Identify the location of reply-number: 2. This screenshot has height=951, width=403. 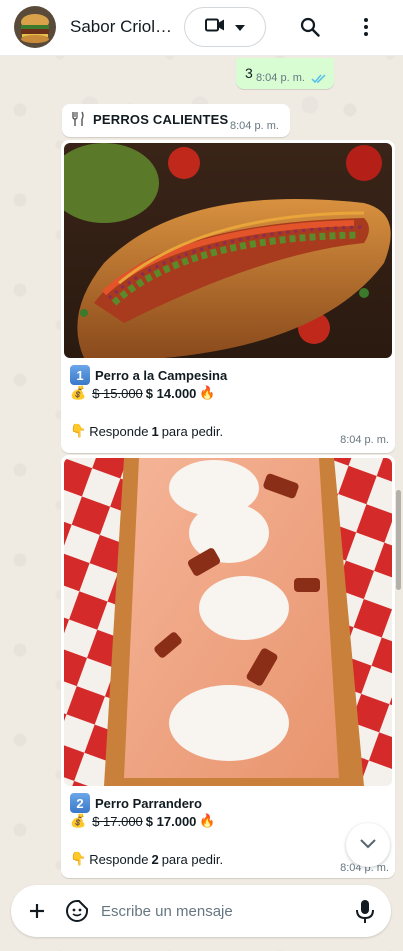
(155, 859).